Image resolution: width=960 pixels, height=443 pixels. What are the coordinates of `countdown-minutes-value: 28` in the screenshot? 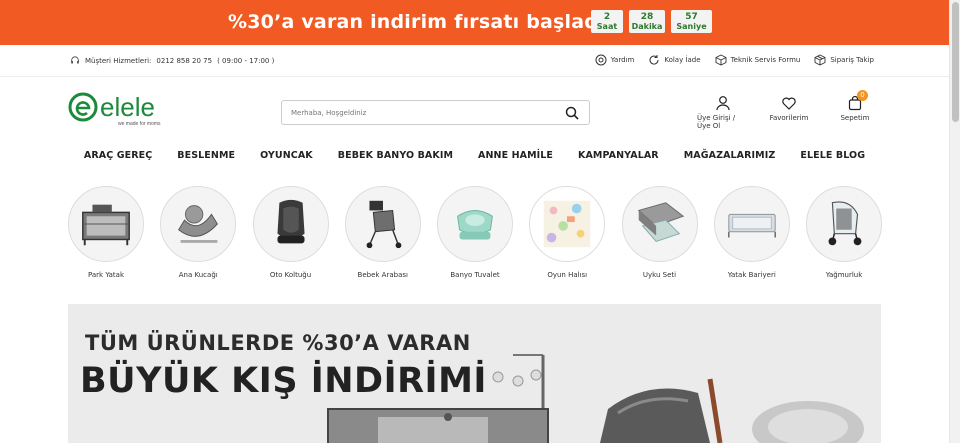 It's located at (647, 17).